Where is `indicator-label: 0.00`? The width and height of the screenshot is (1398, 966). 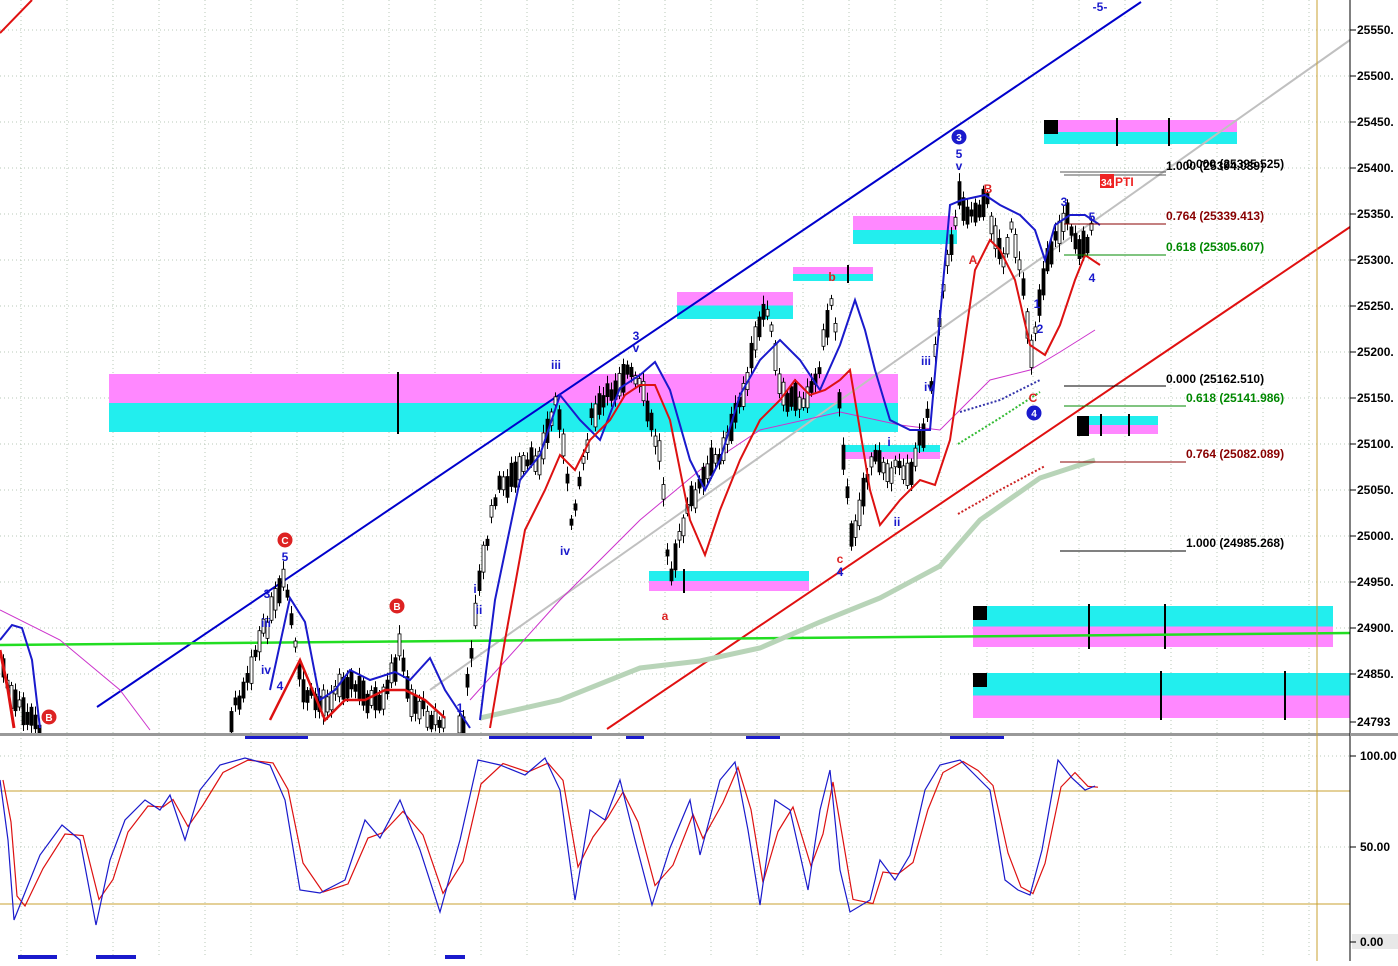 indicator-label: 0.00 is located at coordinates (1372, 942).